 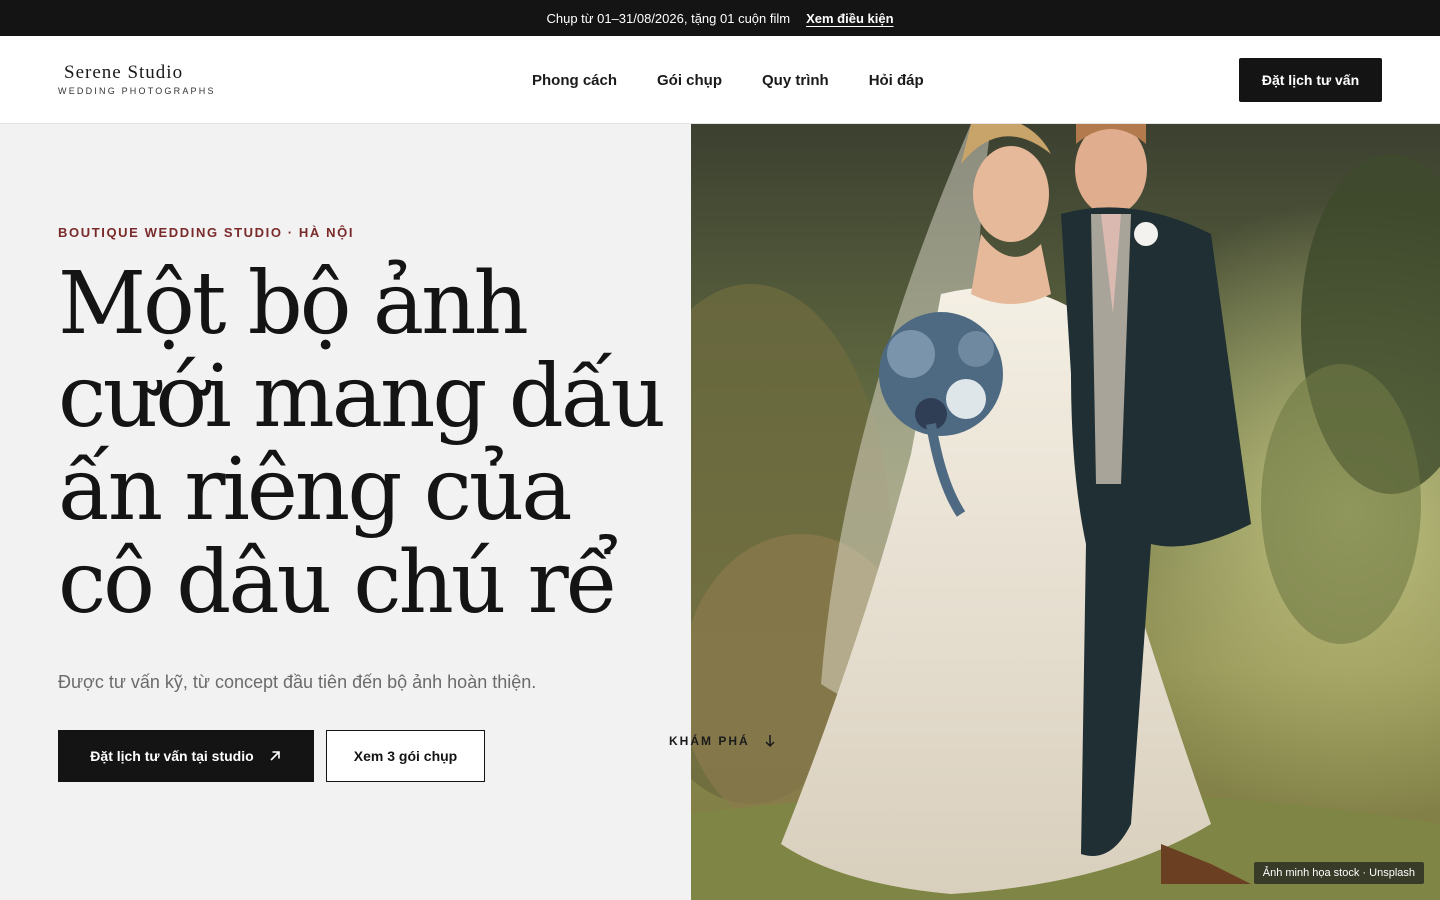 What do you see at coordinates (770, 741) in the screenshot?
I see `arrow-down-icon` at bounding box center [770, 741].